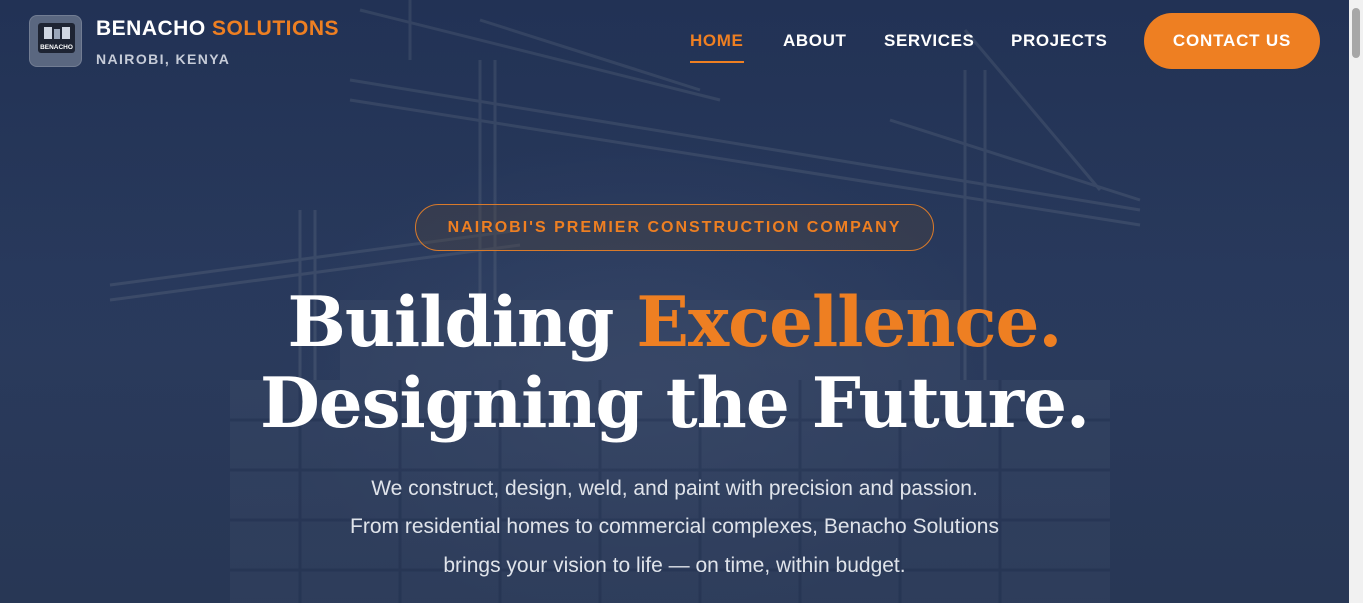 The width and height of the screenshot is (1363, 603). Describe the element at coordinates (1356, 301) in the screenshot. I see `page-scrollbar` at that location.